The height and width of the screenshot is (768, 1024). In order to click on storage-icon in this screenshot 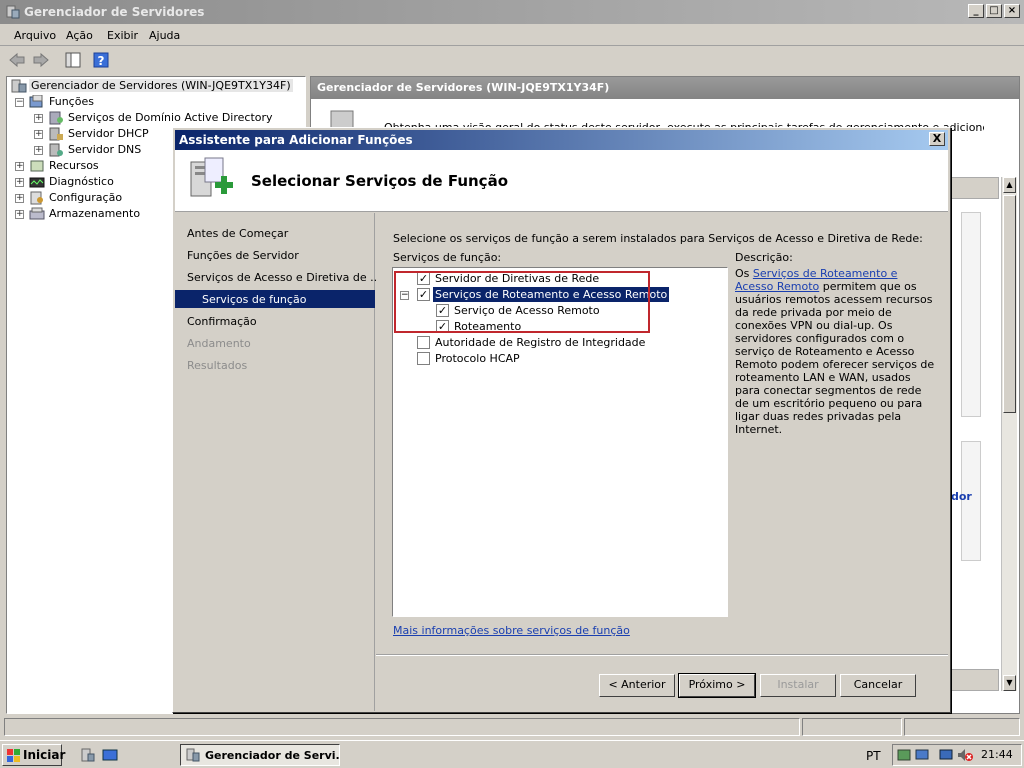, I will do `click(37, 213)`.